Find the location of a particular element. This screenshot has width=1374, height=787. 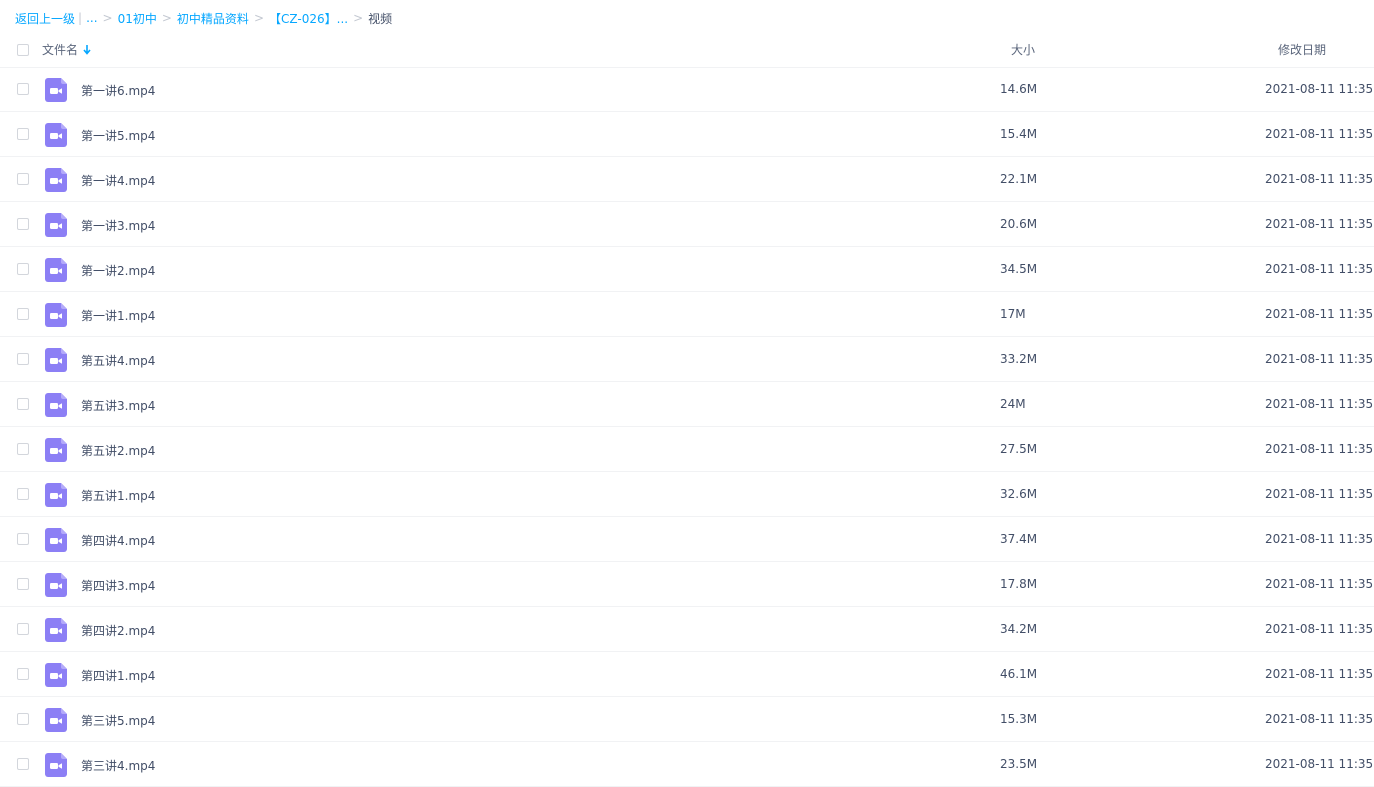

table-row: 第四讲3.mp4 17.8M 2021-08-11 11:35 is located at coordinates (687, 584).